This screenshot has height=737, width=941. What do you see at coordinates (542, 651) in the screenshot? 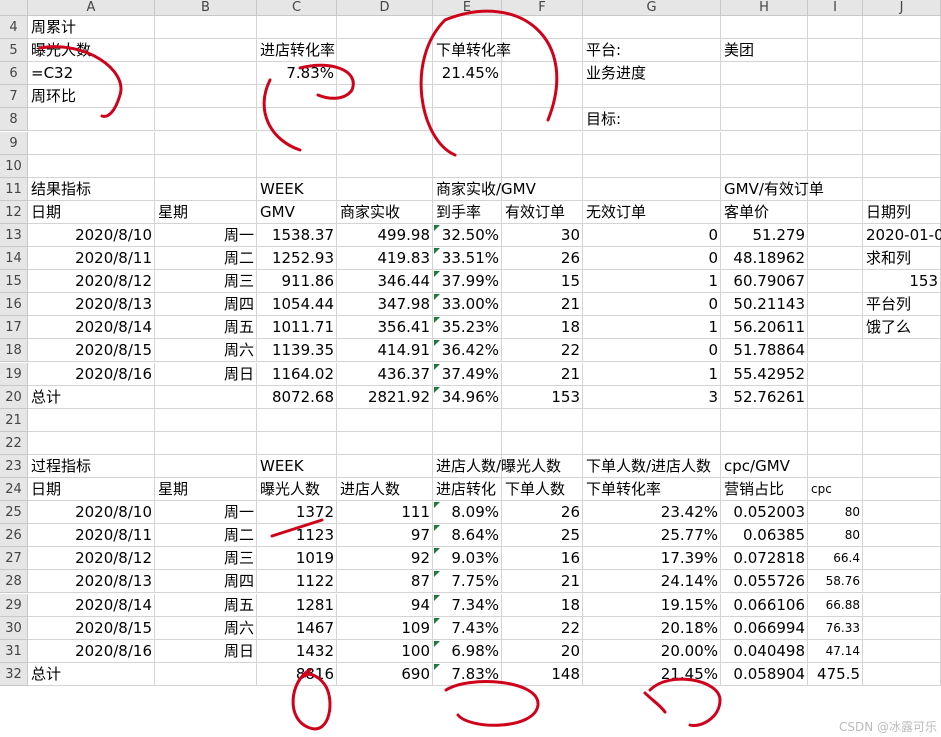
I see `cell-f31: 20` at bounding box center [542, 651].